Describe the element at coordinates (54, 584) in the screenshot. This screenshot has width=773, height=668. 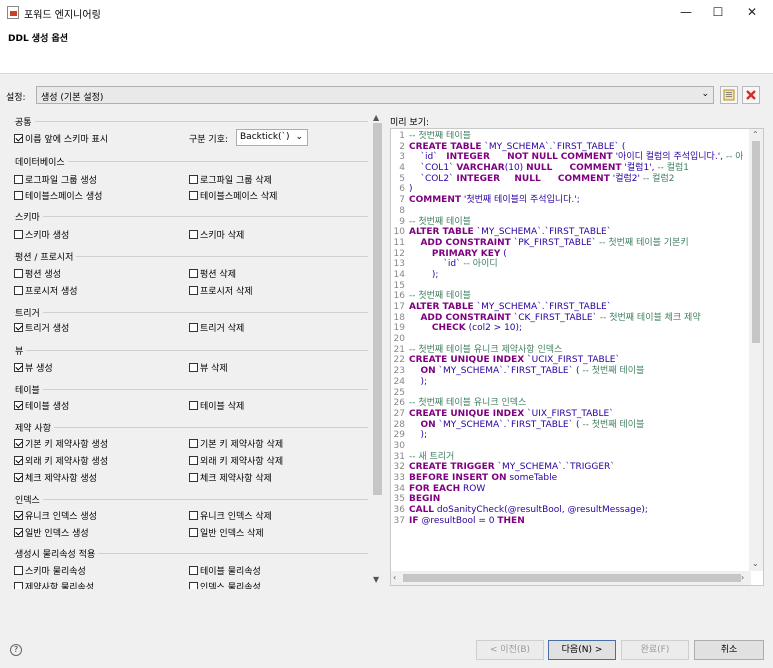
I see `constraint-physical-checkbox: 제약사항 물리속성` at that location.